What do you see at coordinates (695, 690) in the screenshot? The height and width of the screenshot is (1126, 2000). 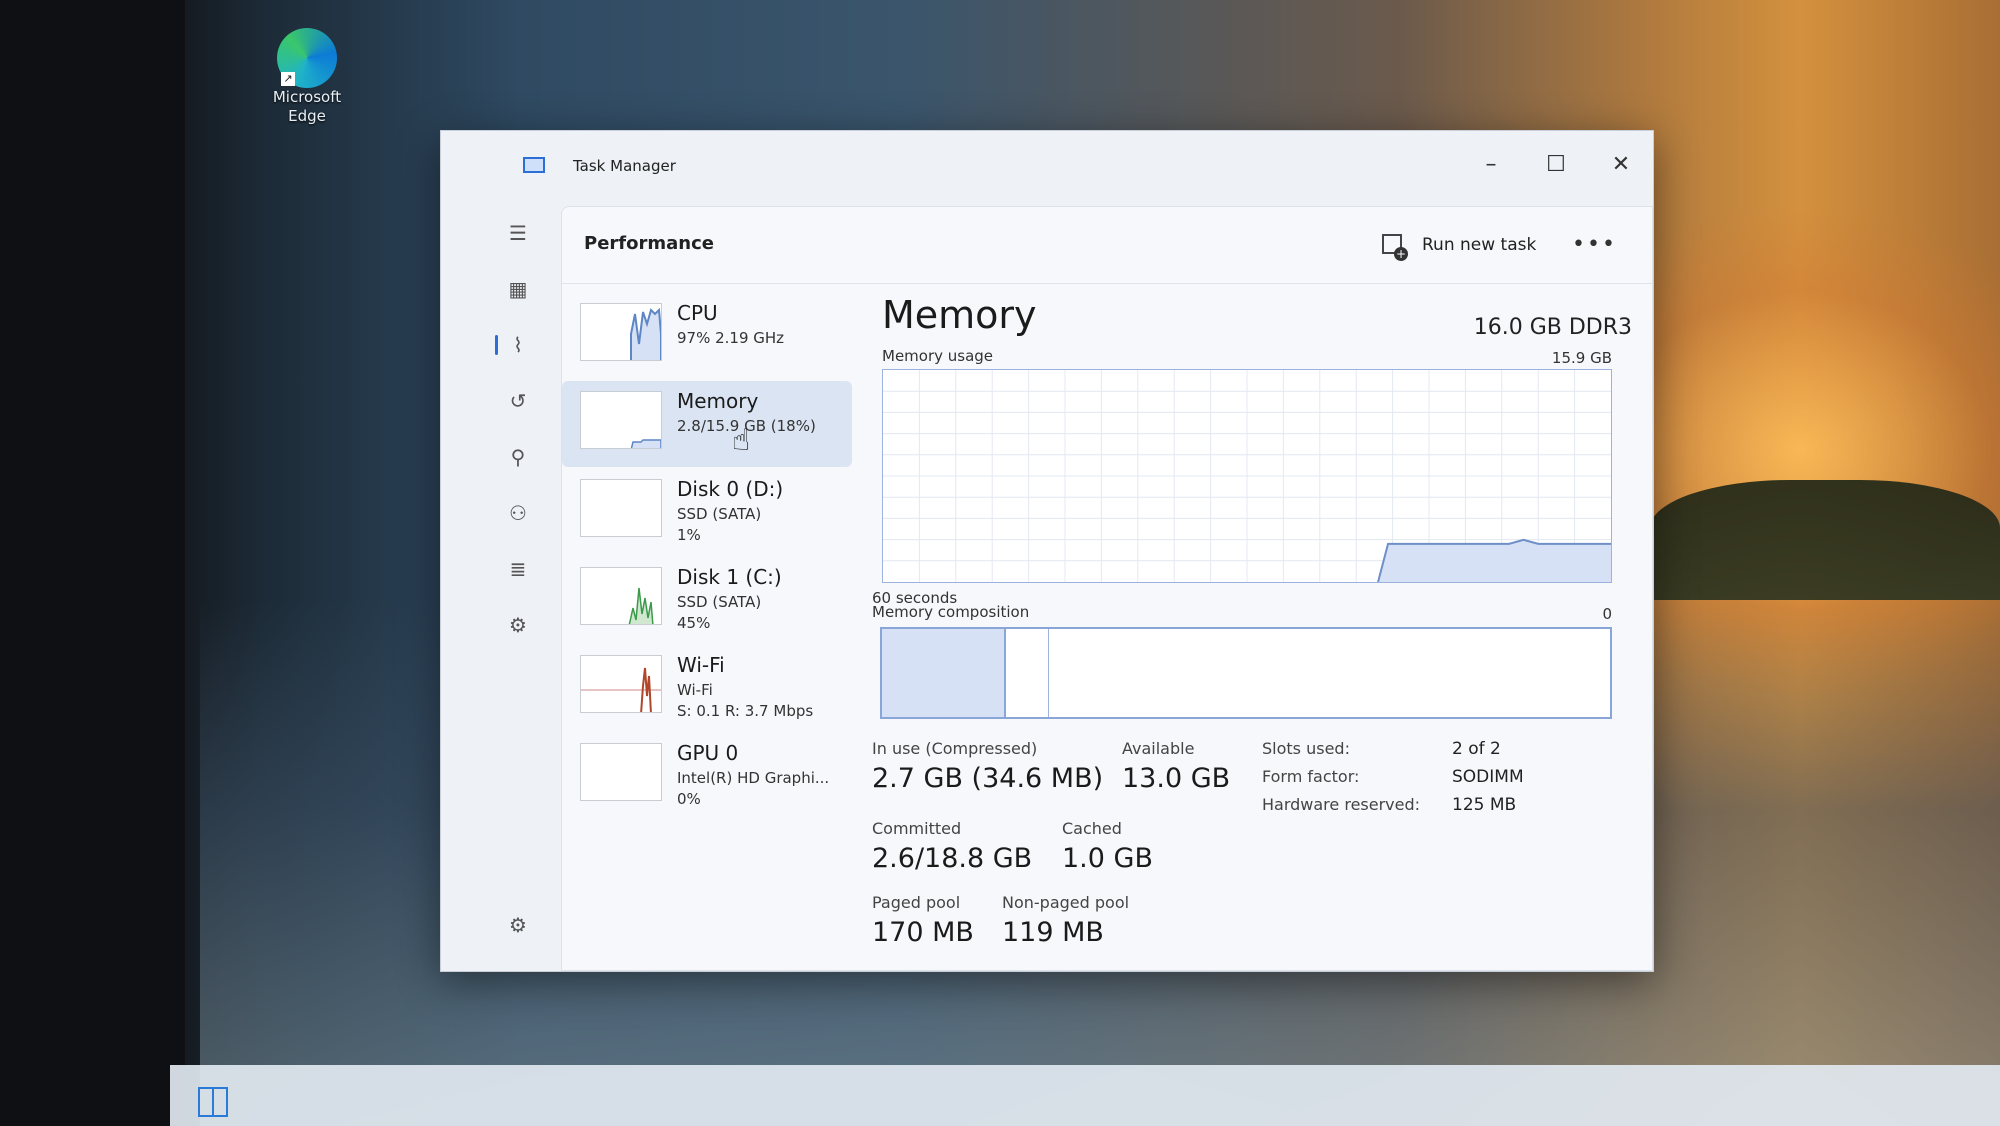 I see `device-detail: Wi-Fi` at bounding box center [695, 690].